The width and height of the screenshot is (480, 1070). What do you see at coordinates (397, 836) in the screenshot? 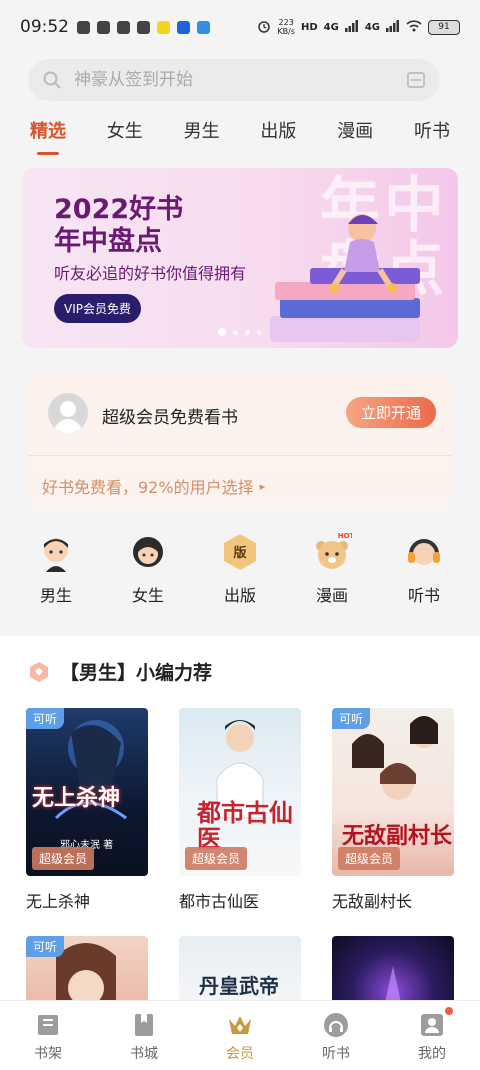
I see `cover-title: 无敌副村长` at bounding box center [397, 836].